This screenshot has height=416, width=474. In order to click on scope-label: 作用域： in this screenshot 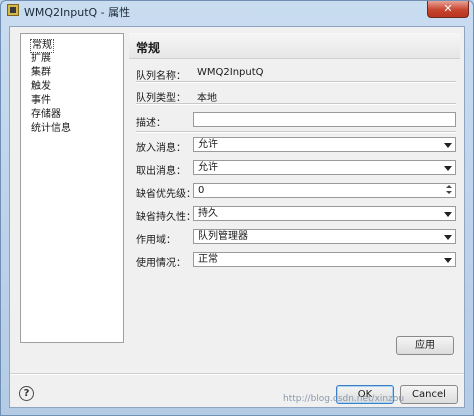, I will do `click(156, 240)`.